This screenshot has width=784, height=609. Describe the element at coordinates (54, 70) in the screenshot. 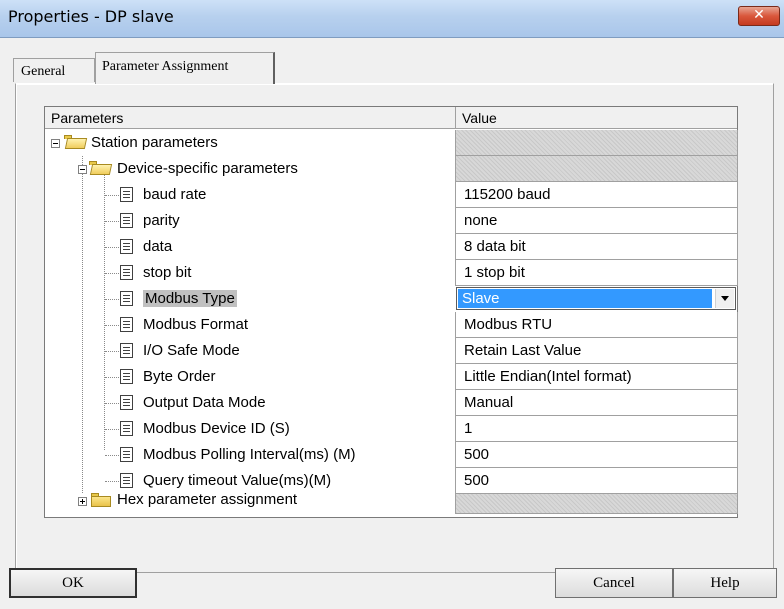

I see `tab-general: General` at that location.